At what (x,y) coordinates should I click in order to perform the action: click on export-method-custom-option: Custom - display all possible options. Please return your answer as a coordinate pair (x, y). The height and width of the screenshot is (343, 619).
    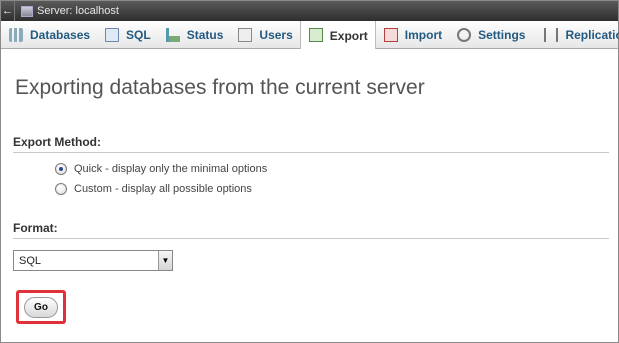
    Looking at the image, I should click on (153, 189).